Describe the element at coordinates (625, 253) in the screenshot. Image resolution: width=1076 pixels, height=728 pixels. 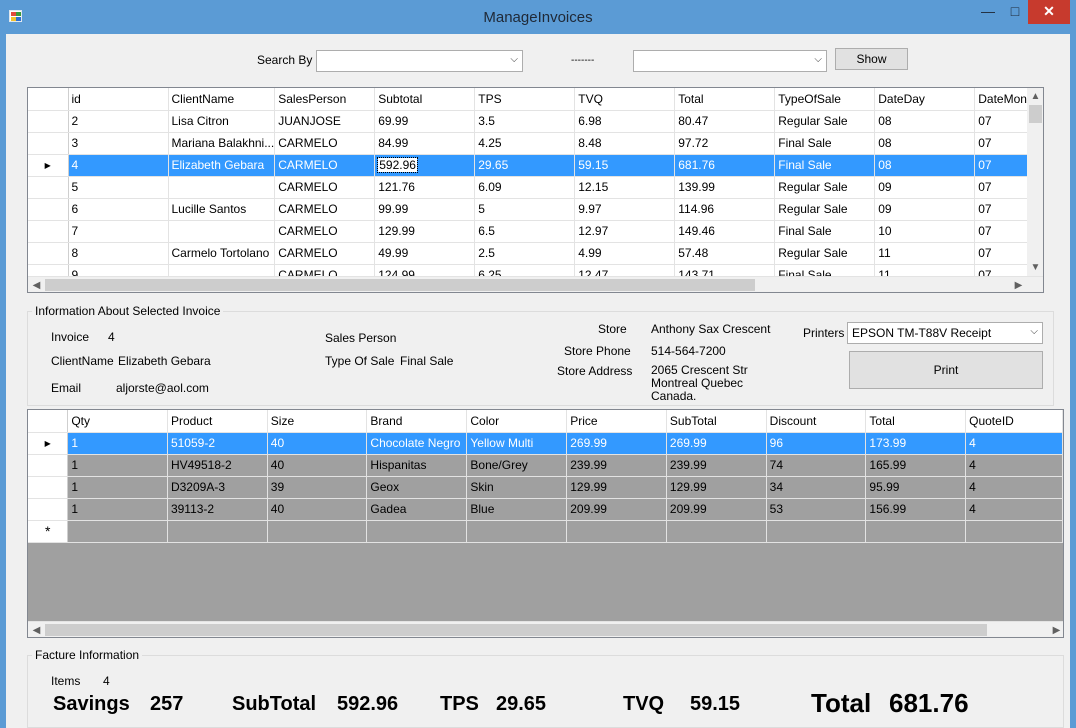
I see `table-cell: 4.99` at that location.